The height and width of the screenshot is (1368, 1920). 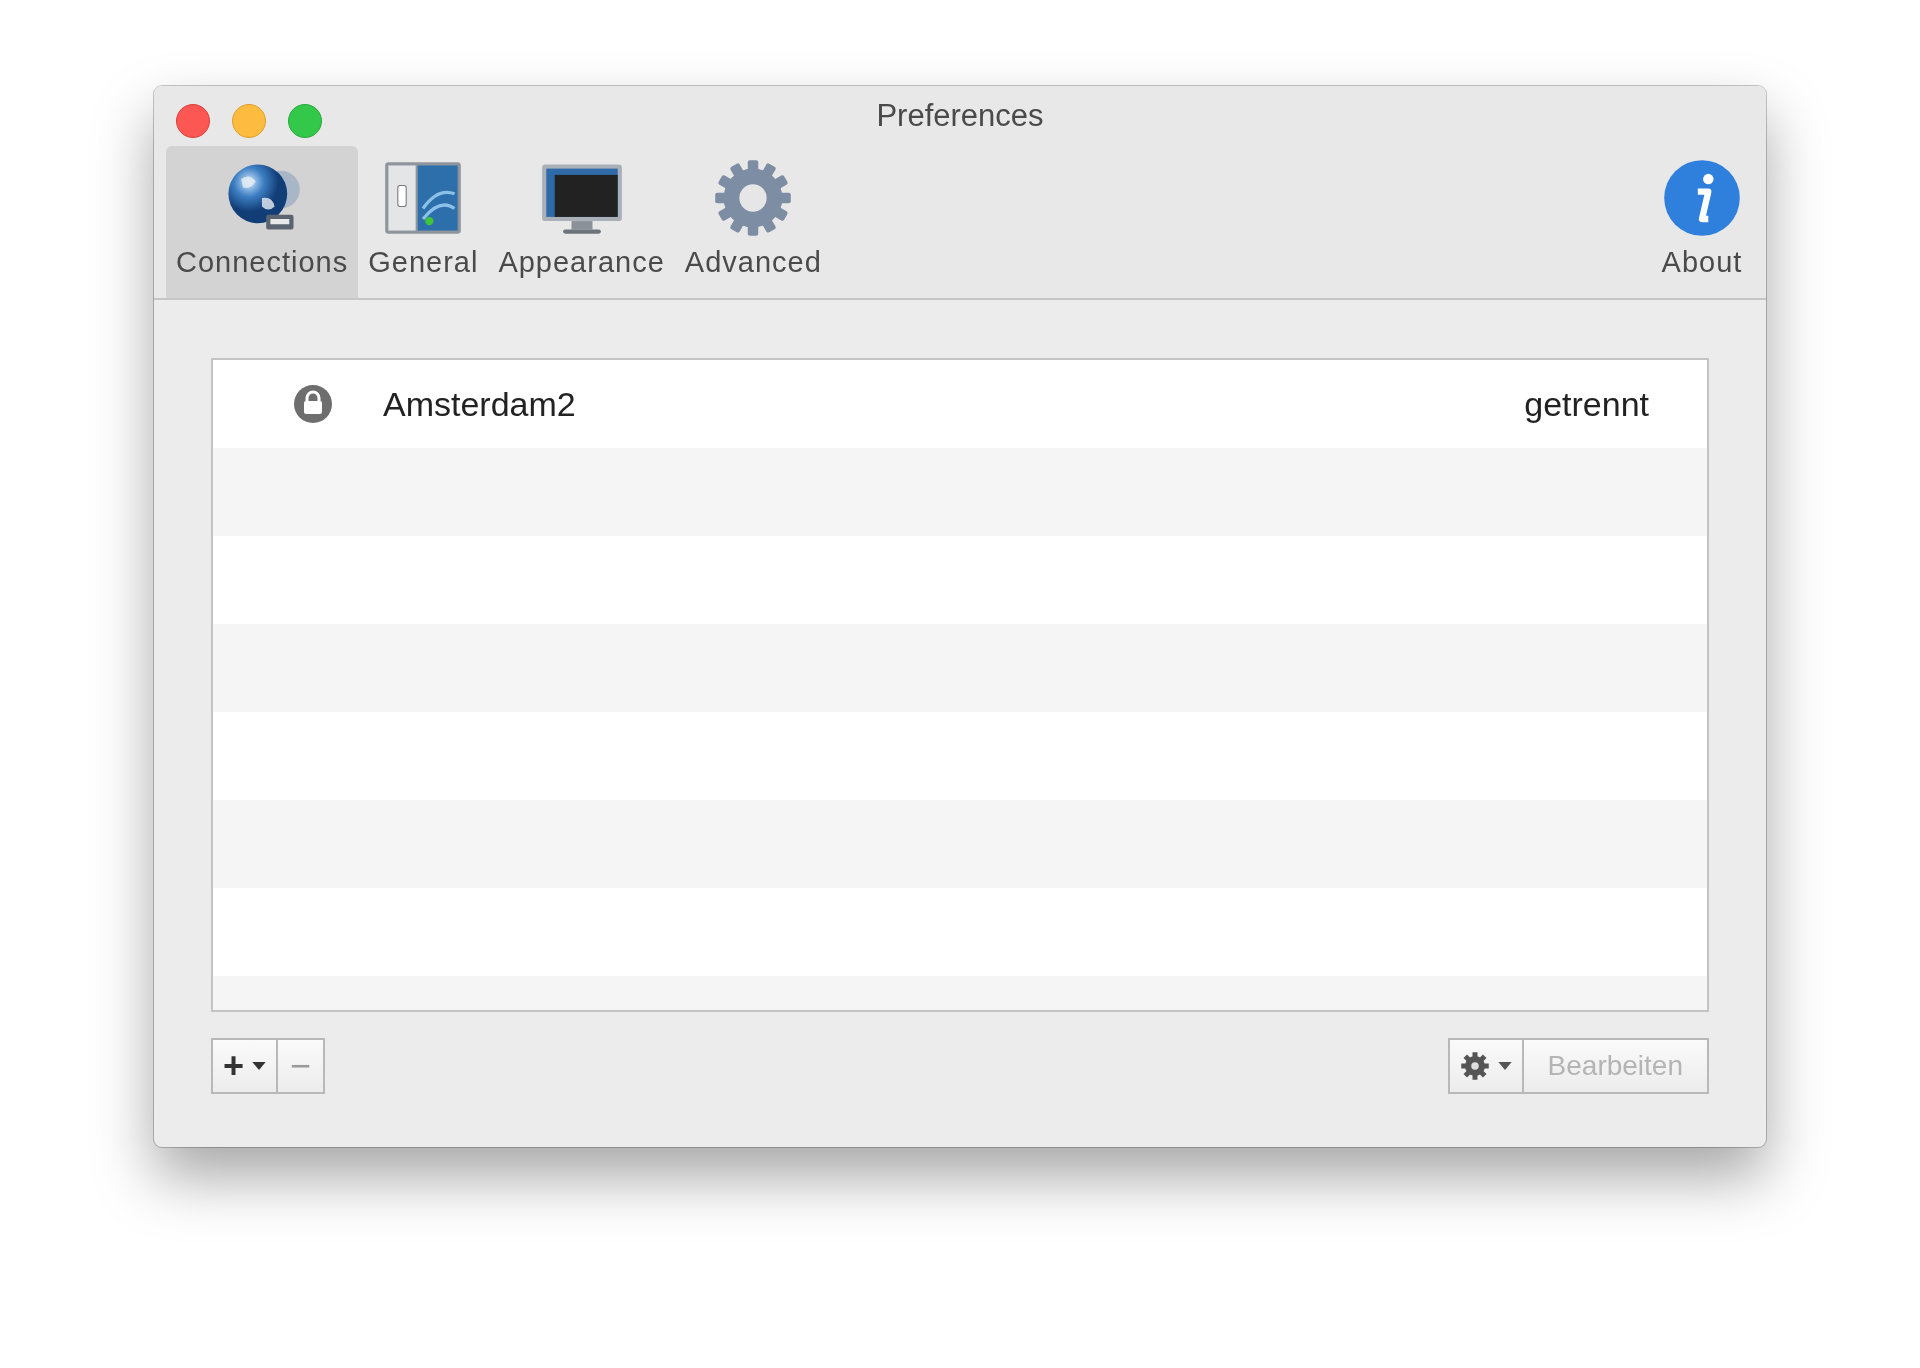 I want to click on add-button: +, so click(x=245, y=1066).